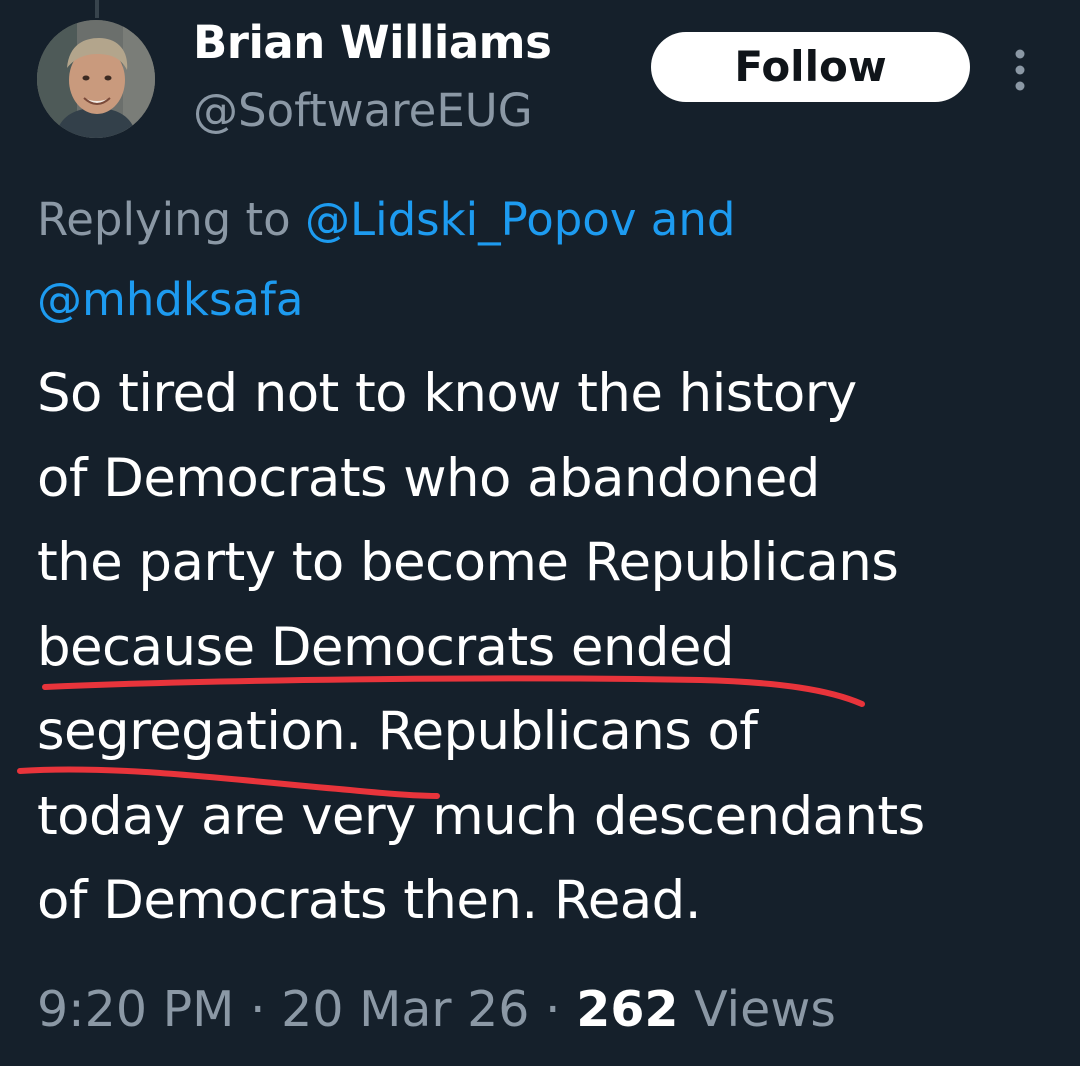 This screenshot has height=1066, width=1080. Describe the element at coordinates (468, 562) in the screenshot. I see `tweet-text-line: the party to become Republicans` at that location.